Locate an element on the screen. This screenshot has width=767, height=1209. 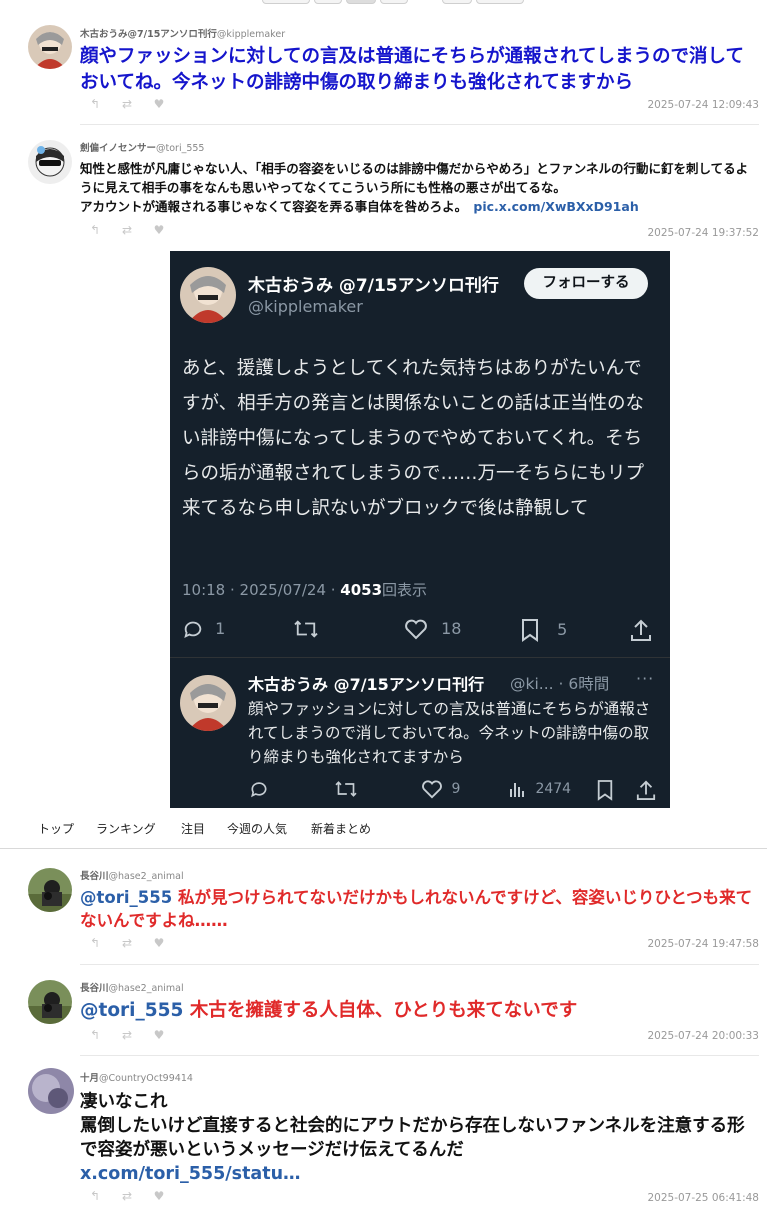
timestamp: 2025-07-24 19:37:52 is located at coordinates (703, 233).